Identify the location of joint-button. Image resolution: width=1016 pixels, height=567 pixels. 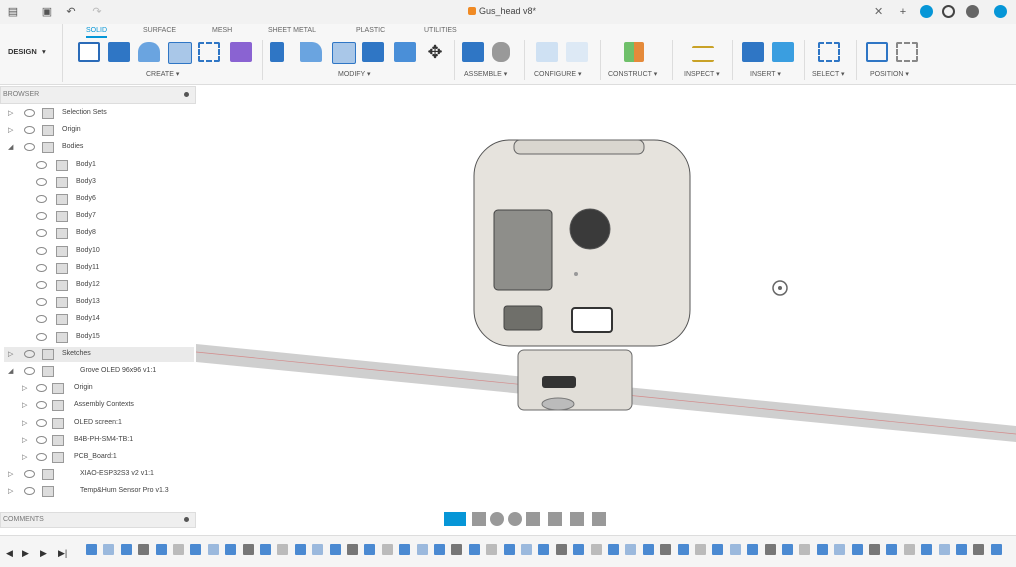
(501, 52).